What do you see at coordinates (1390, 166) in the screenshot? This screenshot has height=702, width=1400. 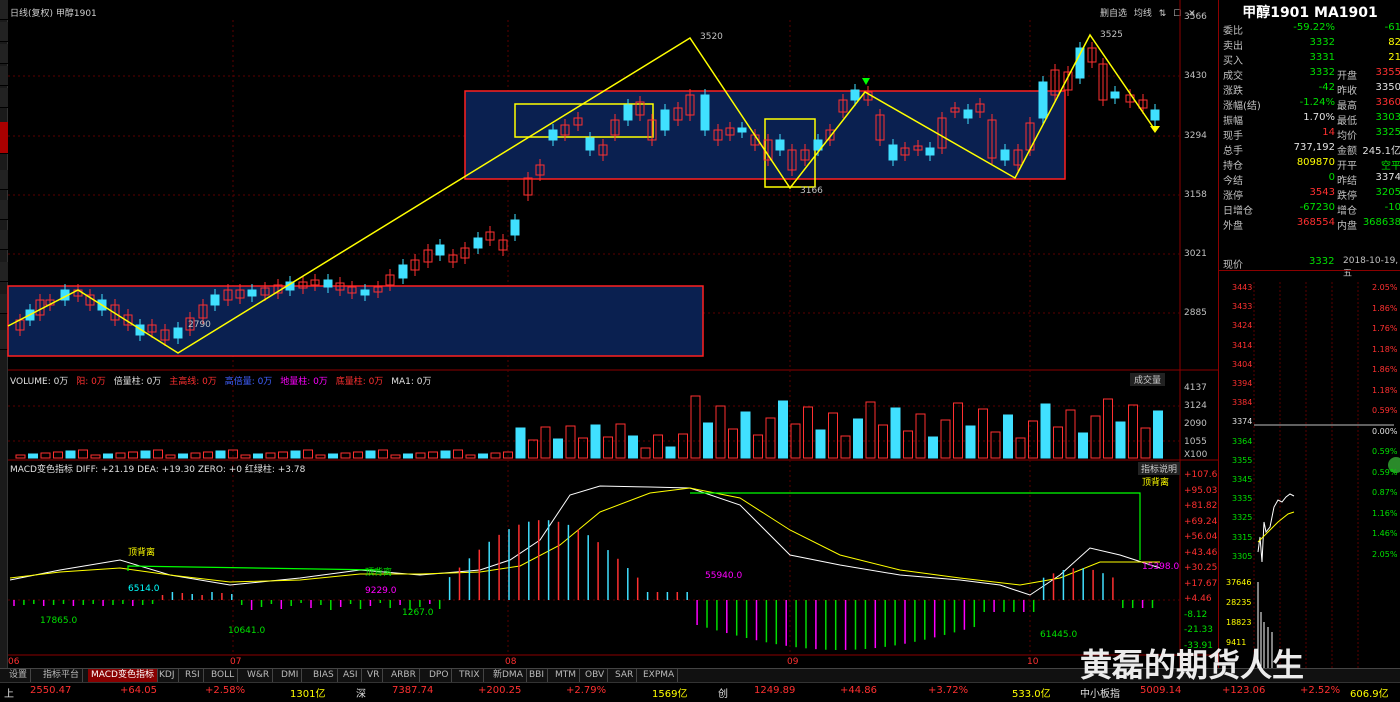 I see `quote-value-2: 空平` at bounding box center [1390, 166].